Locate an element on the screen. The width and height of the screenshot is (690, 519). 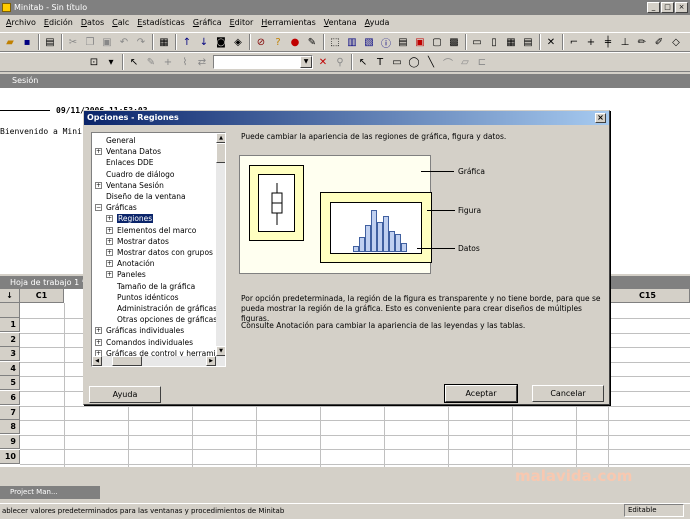
menu-datos: Datos is located at coordinates (92, 23).